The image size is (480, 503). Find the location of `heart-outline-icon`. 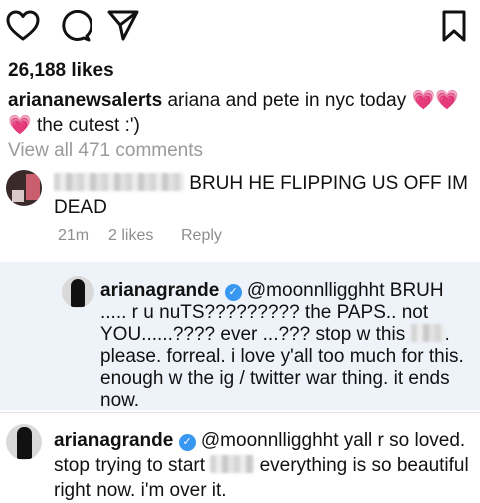

heart-outline-icon is located at coordinates (23, 26).